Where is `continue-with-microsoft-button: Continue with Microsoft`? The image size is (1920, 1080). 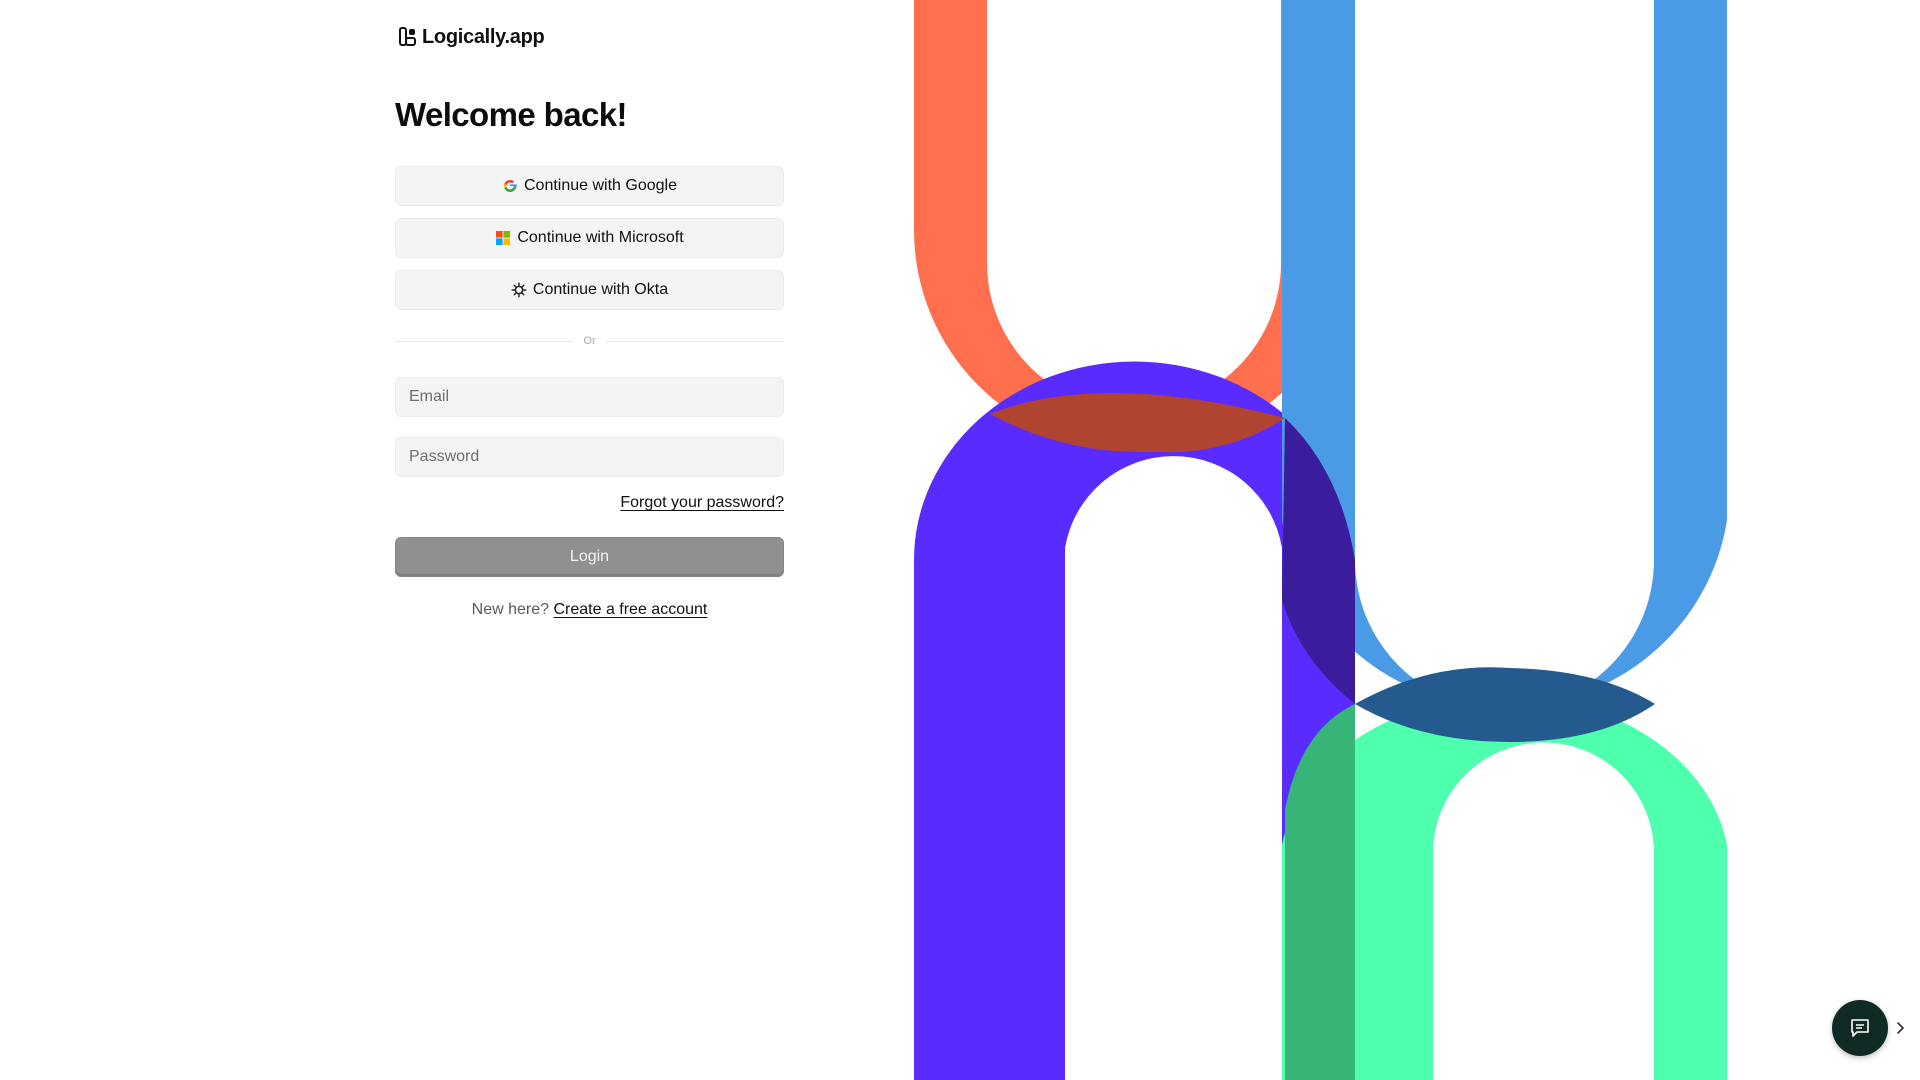
continue-with-microsoft-button: Continue with Microsoft is located at coordinates (589, 238).